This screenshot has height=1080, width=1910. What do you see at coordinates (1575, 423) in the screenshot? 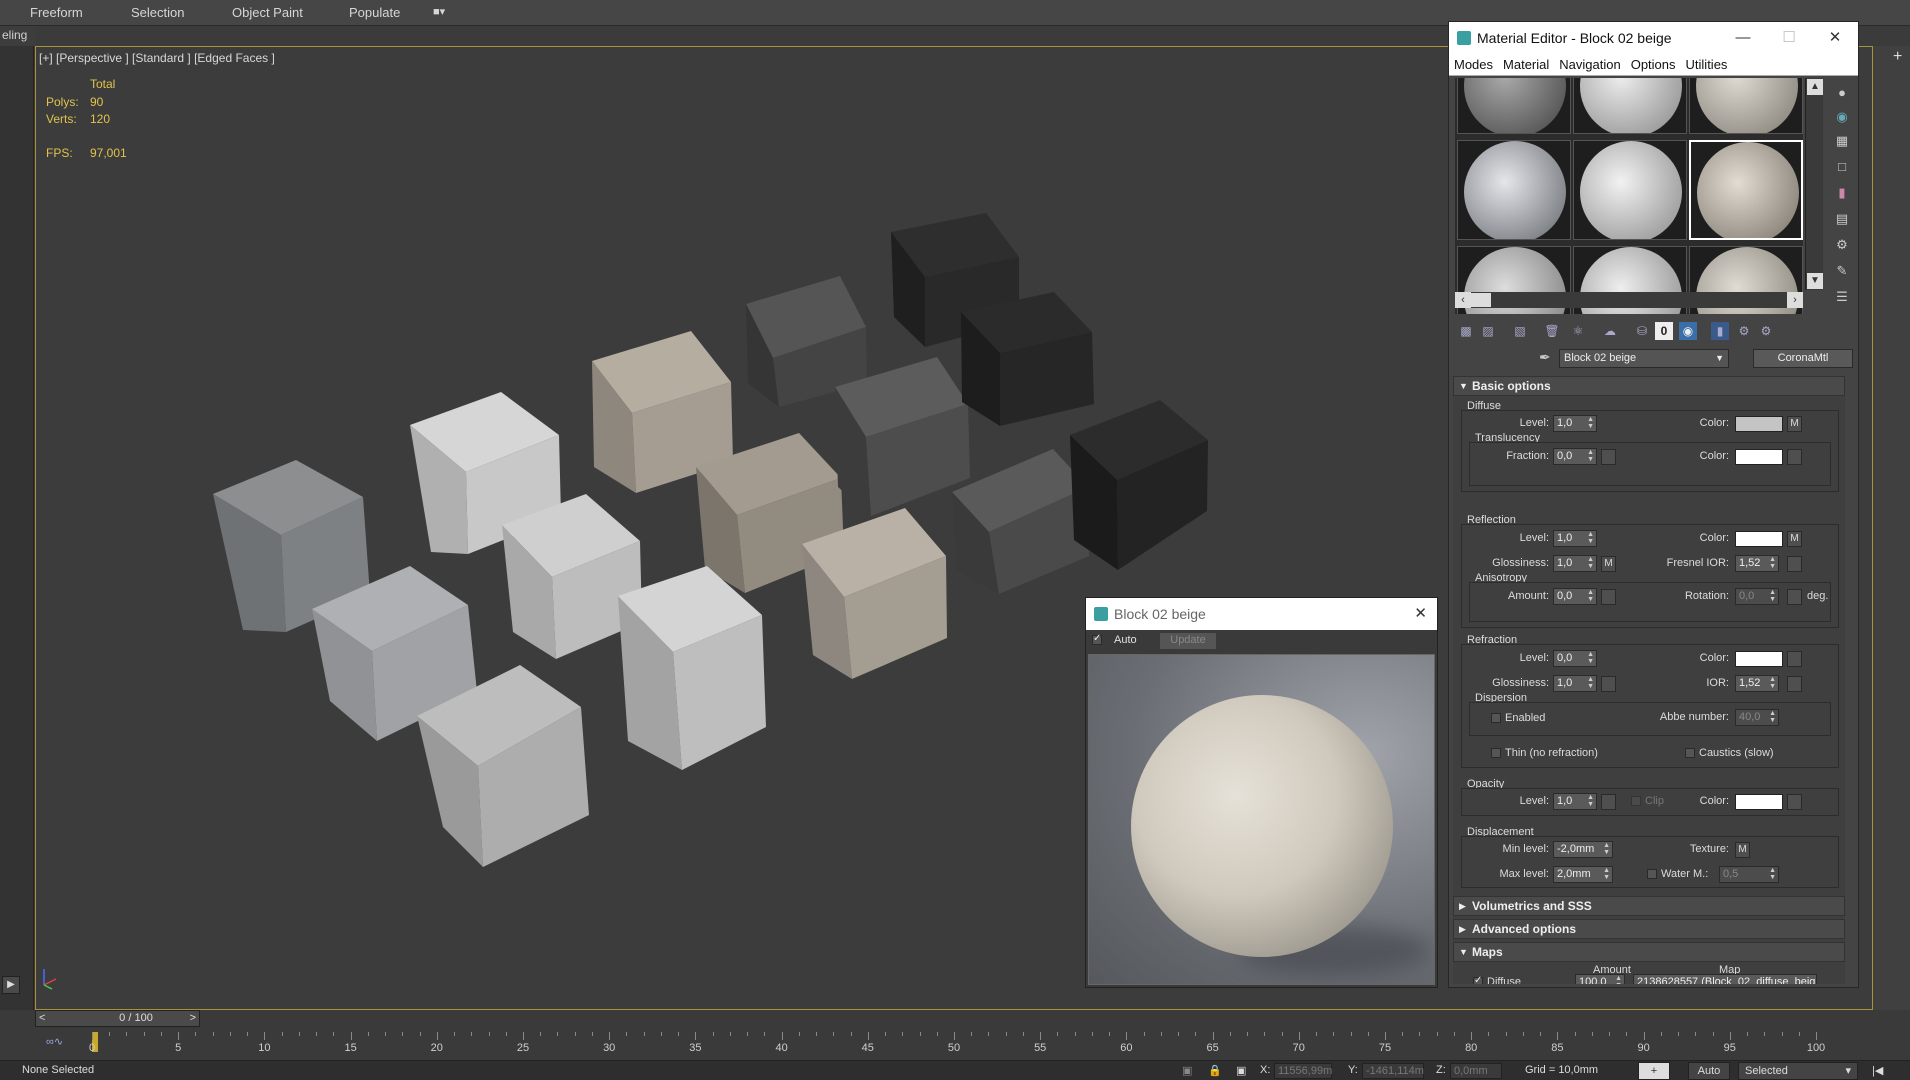
I see `diffuse-level-spinner: 1,0 ▲ ▼` at bounding box center [1575, 423].